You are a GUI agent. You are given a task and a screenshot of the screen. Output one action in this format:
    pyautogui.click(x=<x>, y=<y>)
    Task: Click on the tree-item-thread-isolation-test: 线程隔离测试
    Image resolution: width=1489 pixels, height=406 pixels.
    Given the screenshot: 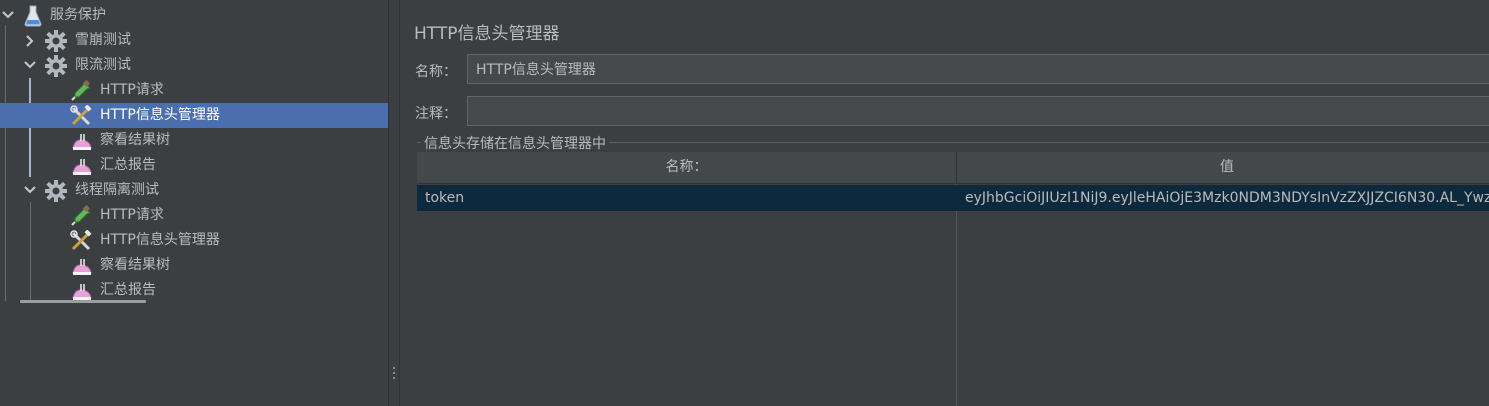 What is the action you would take?
    pyautogui.click(x=194, y=190)
    